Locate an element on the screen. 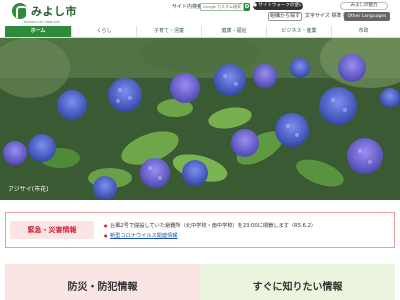 The image size is (400, 300). emergency-label: 緊急・災害情報 is located at coordinates (52, 230).